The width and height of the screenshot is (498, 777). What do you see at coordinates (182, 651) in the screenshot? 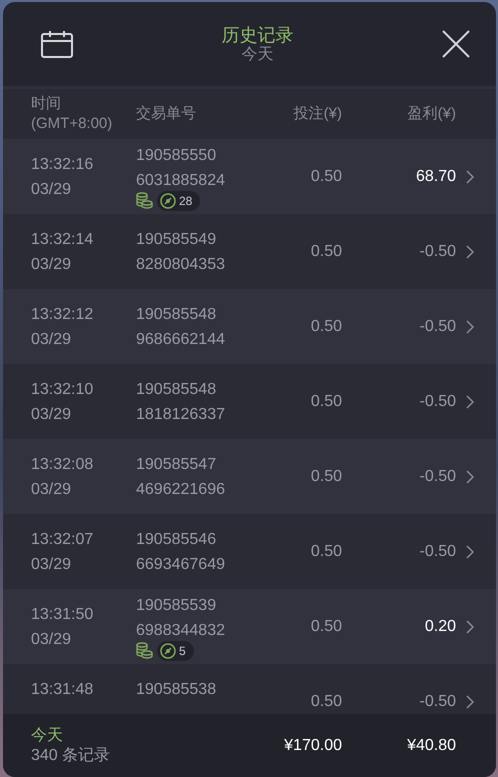
I see `badge-count: 5` at bounding box center [182, 651].